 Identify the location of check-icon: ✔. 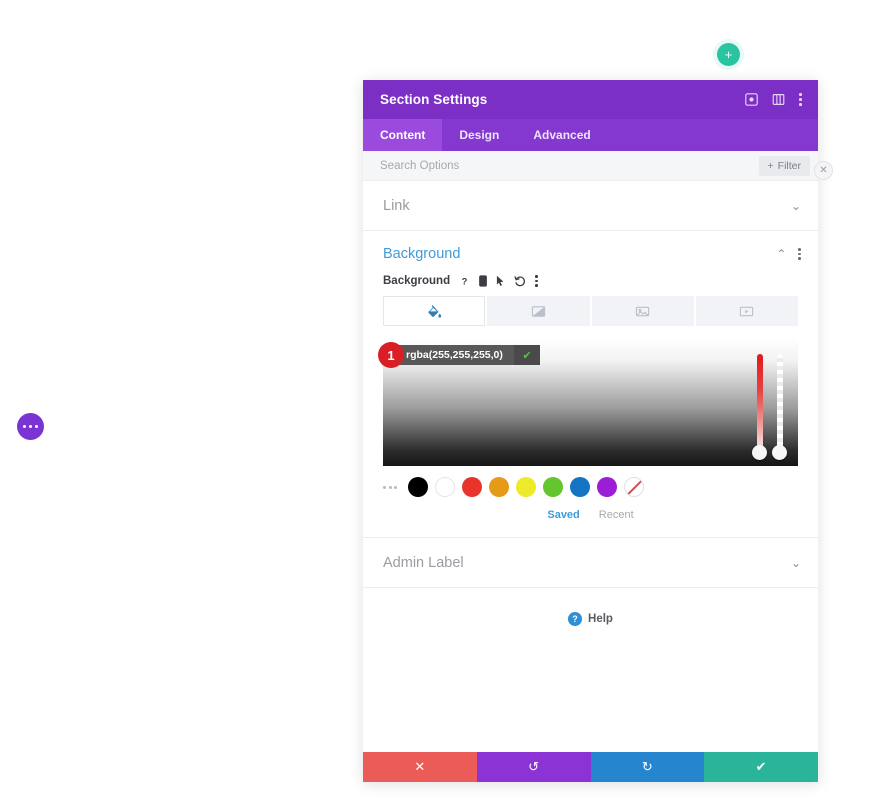
(527, 355).